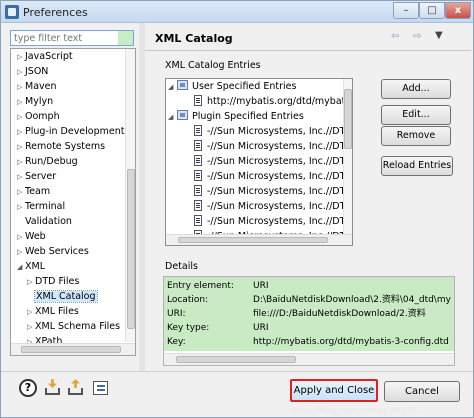 The image size is (474, 418). Describe the element at coordinates (232, 87) in the screenshot. I see `catalog-group: ◢ User Specified Entries` at that location.